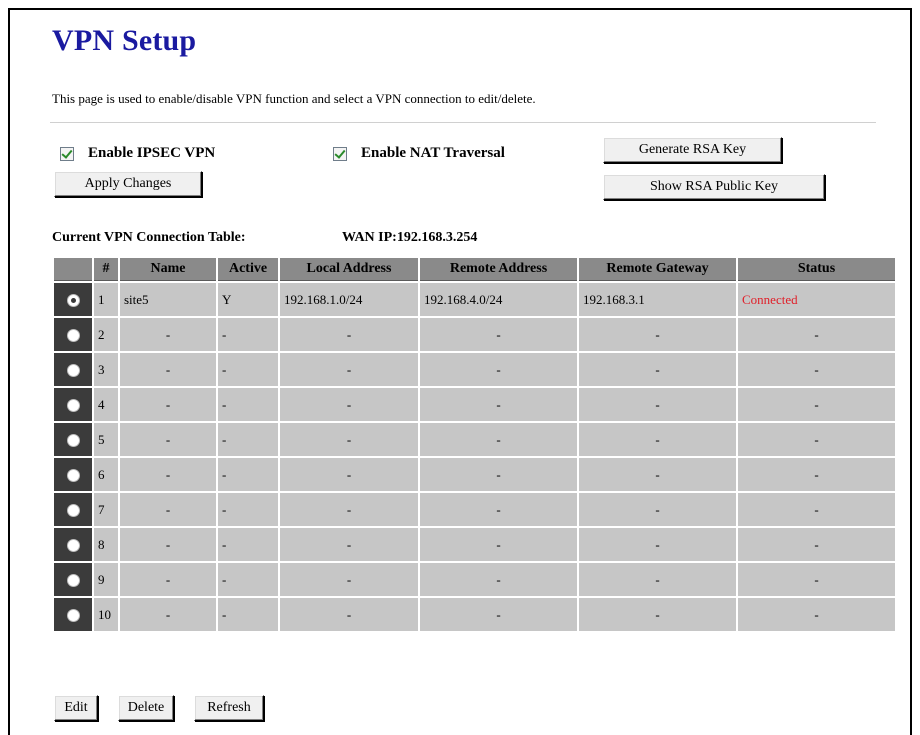 This screenshot has width=920, height=735. What do you see at coordinates (474, 439) in the screenshot?
I see `table-row: 5------` at bounding box center [474, 439].